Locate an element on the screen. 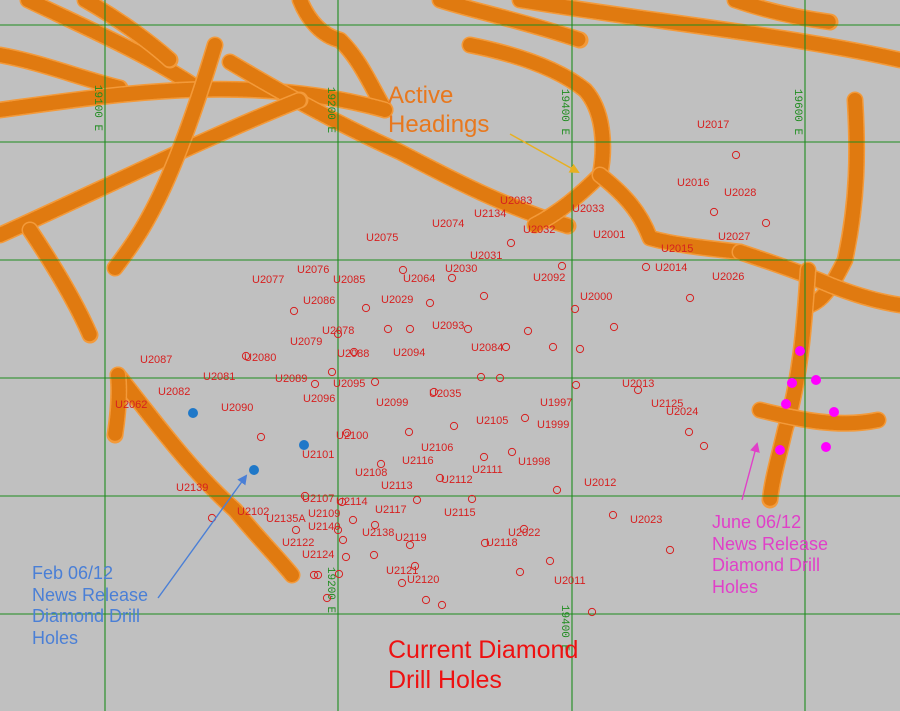 This screenshot has height=711, width=900. active-headings-line-2: Headings is located at coordinates (439, 124).